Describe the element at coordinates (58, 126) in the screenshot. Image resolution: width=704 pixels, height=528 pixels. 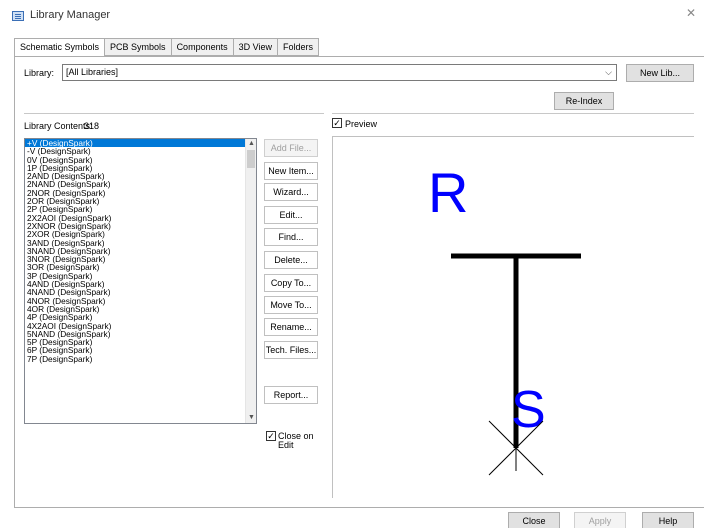
I see `library-contents-label: Library Contents:` at that location.